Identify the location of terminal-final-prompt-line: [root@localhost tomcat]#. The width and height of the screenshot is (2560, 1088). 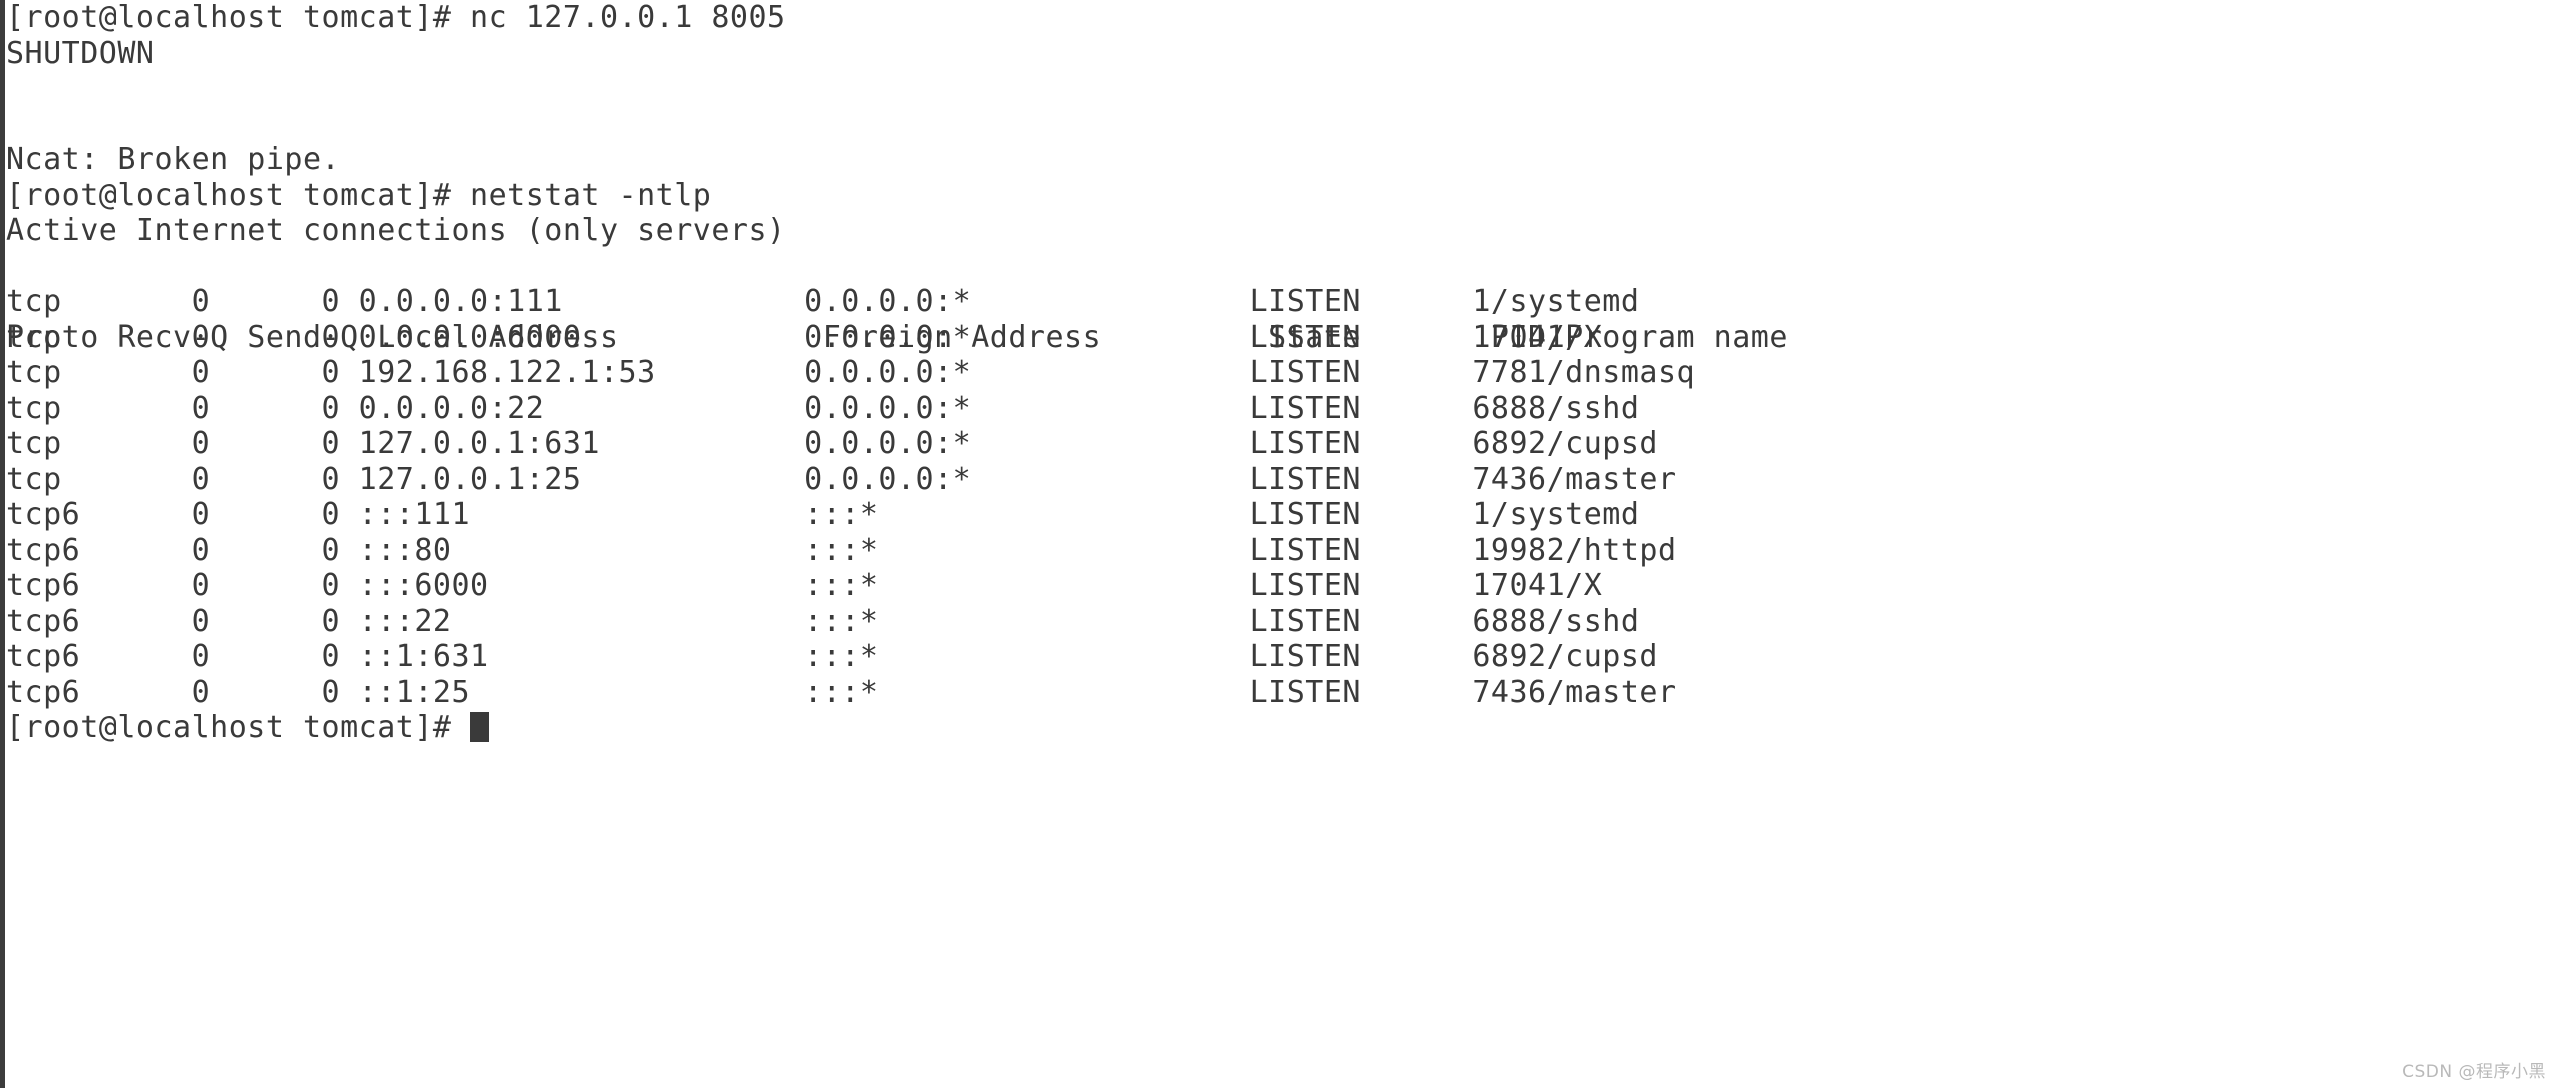
(1283, 728).